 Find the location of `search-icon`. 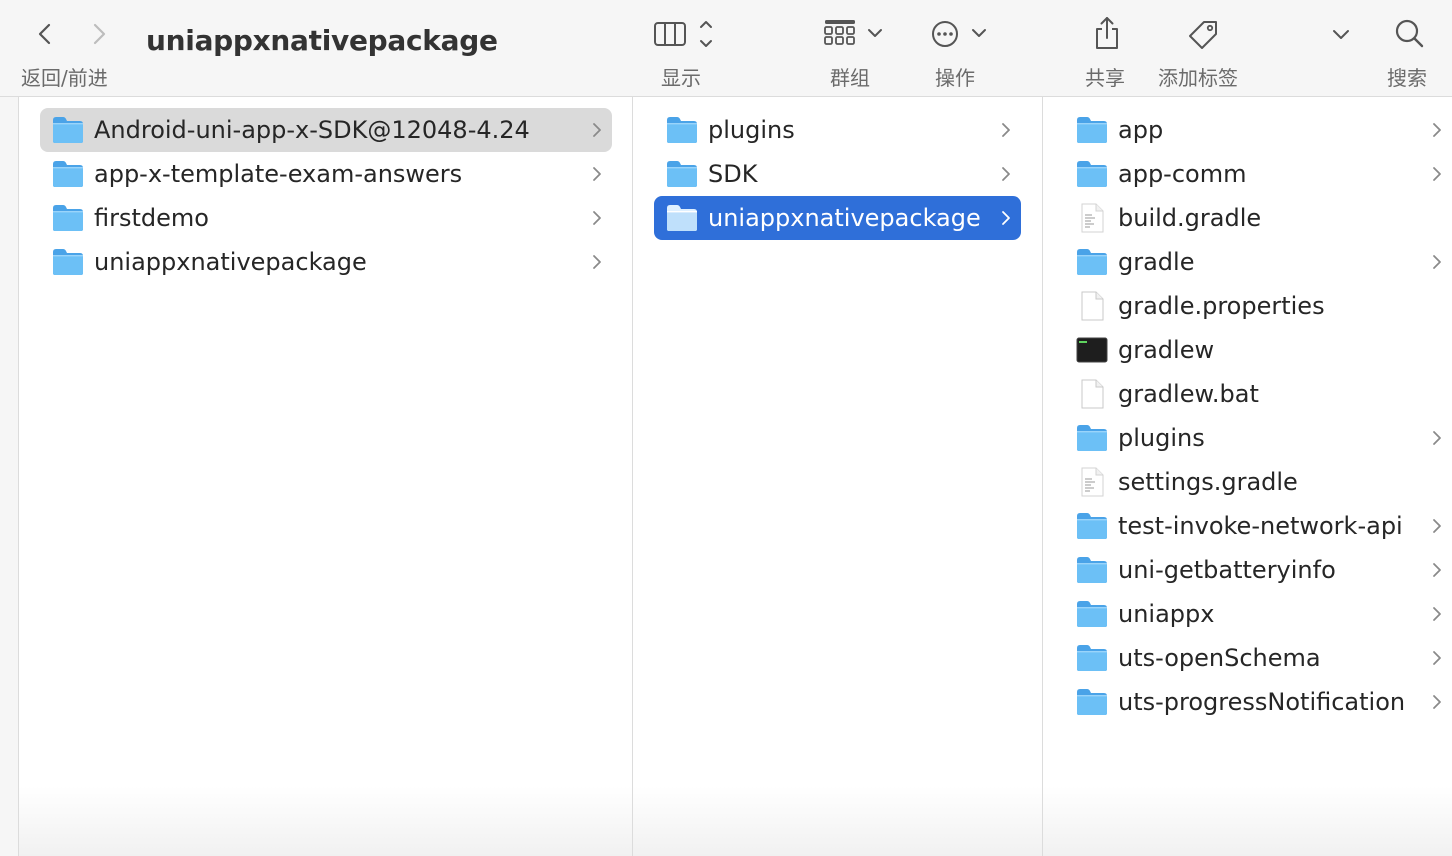

search-icon is located at coordinates (1409, 33).